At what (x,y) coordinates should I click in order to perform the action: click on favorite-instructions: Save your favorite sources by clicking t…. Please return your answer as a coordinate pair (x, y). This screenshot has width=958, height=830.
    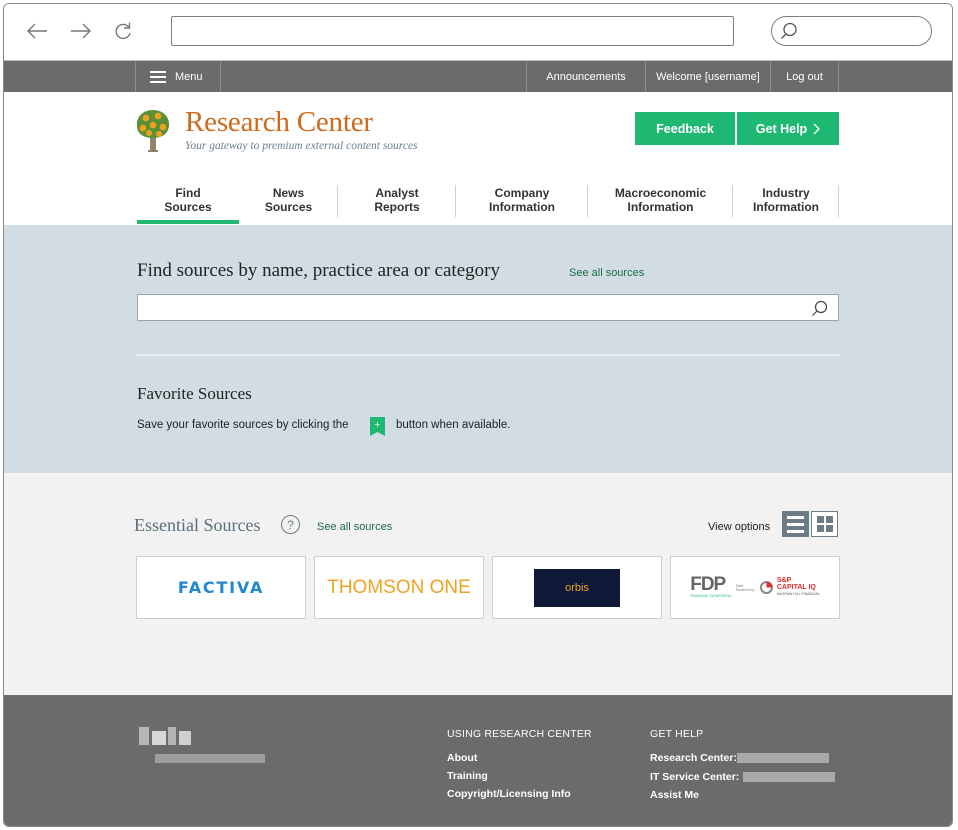
    Looking at the image, I should click on (243, 425).